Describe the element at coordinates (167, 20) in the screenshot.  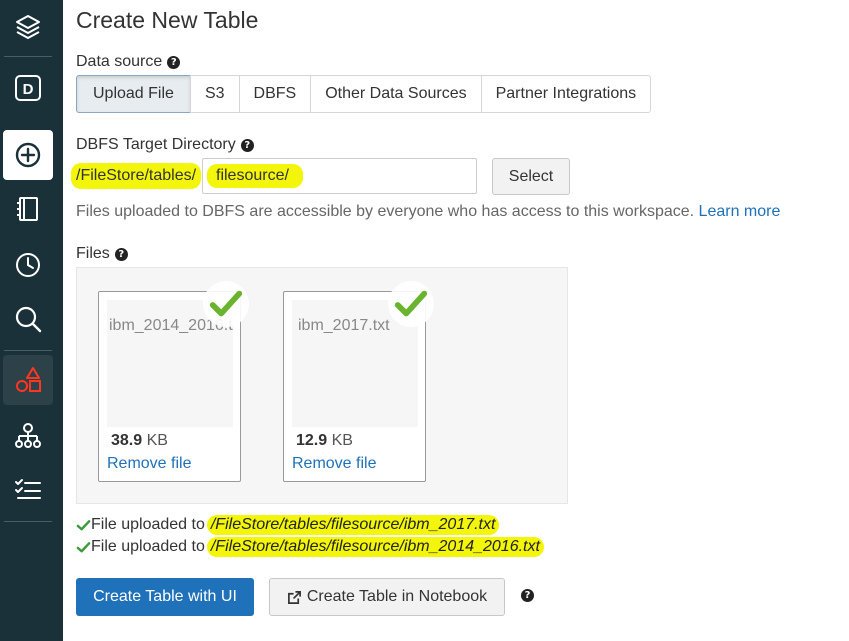
I see `page-title: Create New Table` at that location.